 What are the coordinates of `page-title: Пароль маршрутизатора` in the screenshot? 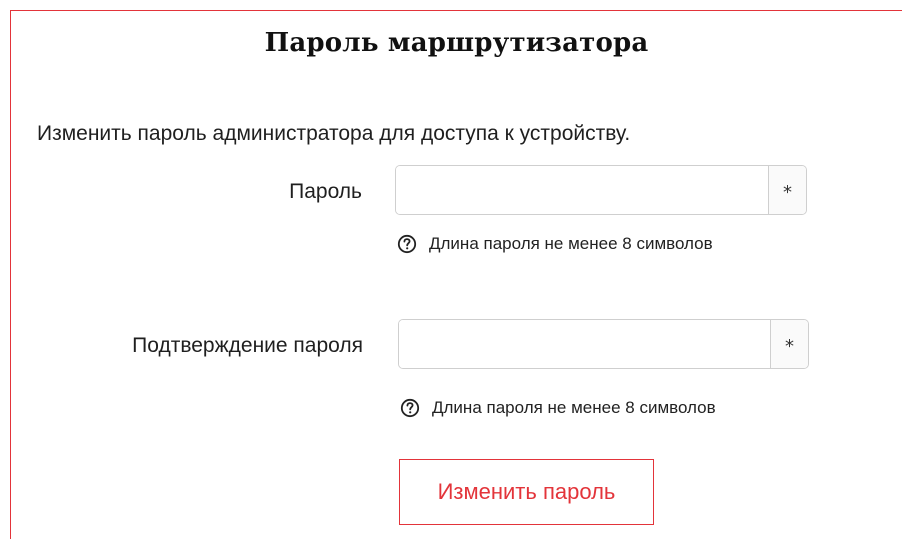 It's located at (456, 43).